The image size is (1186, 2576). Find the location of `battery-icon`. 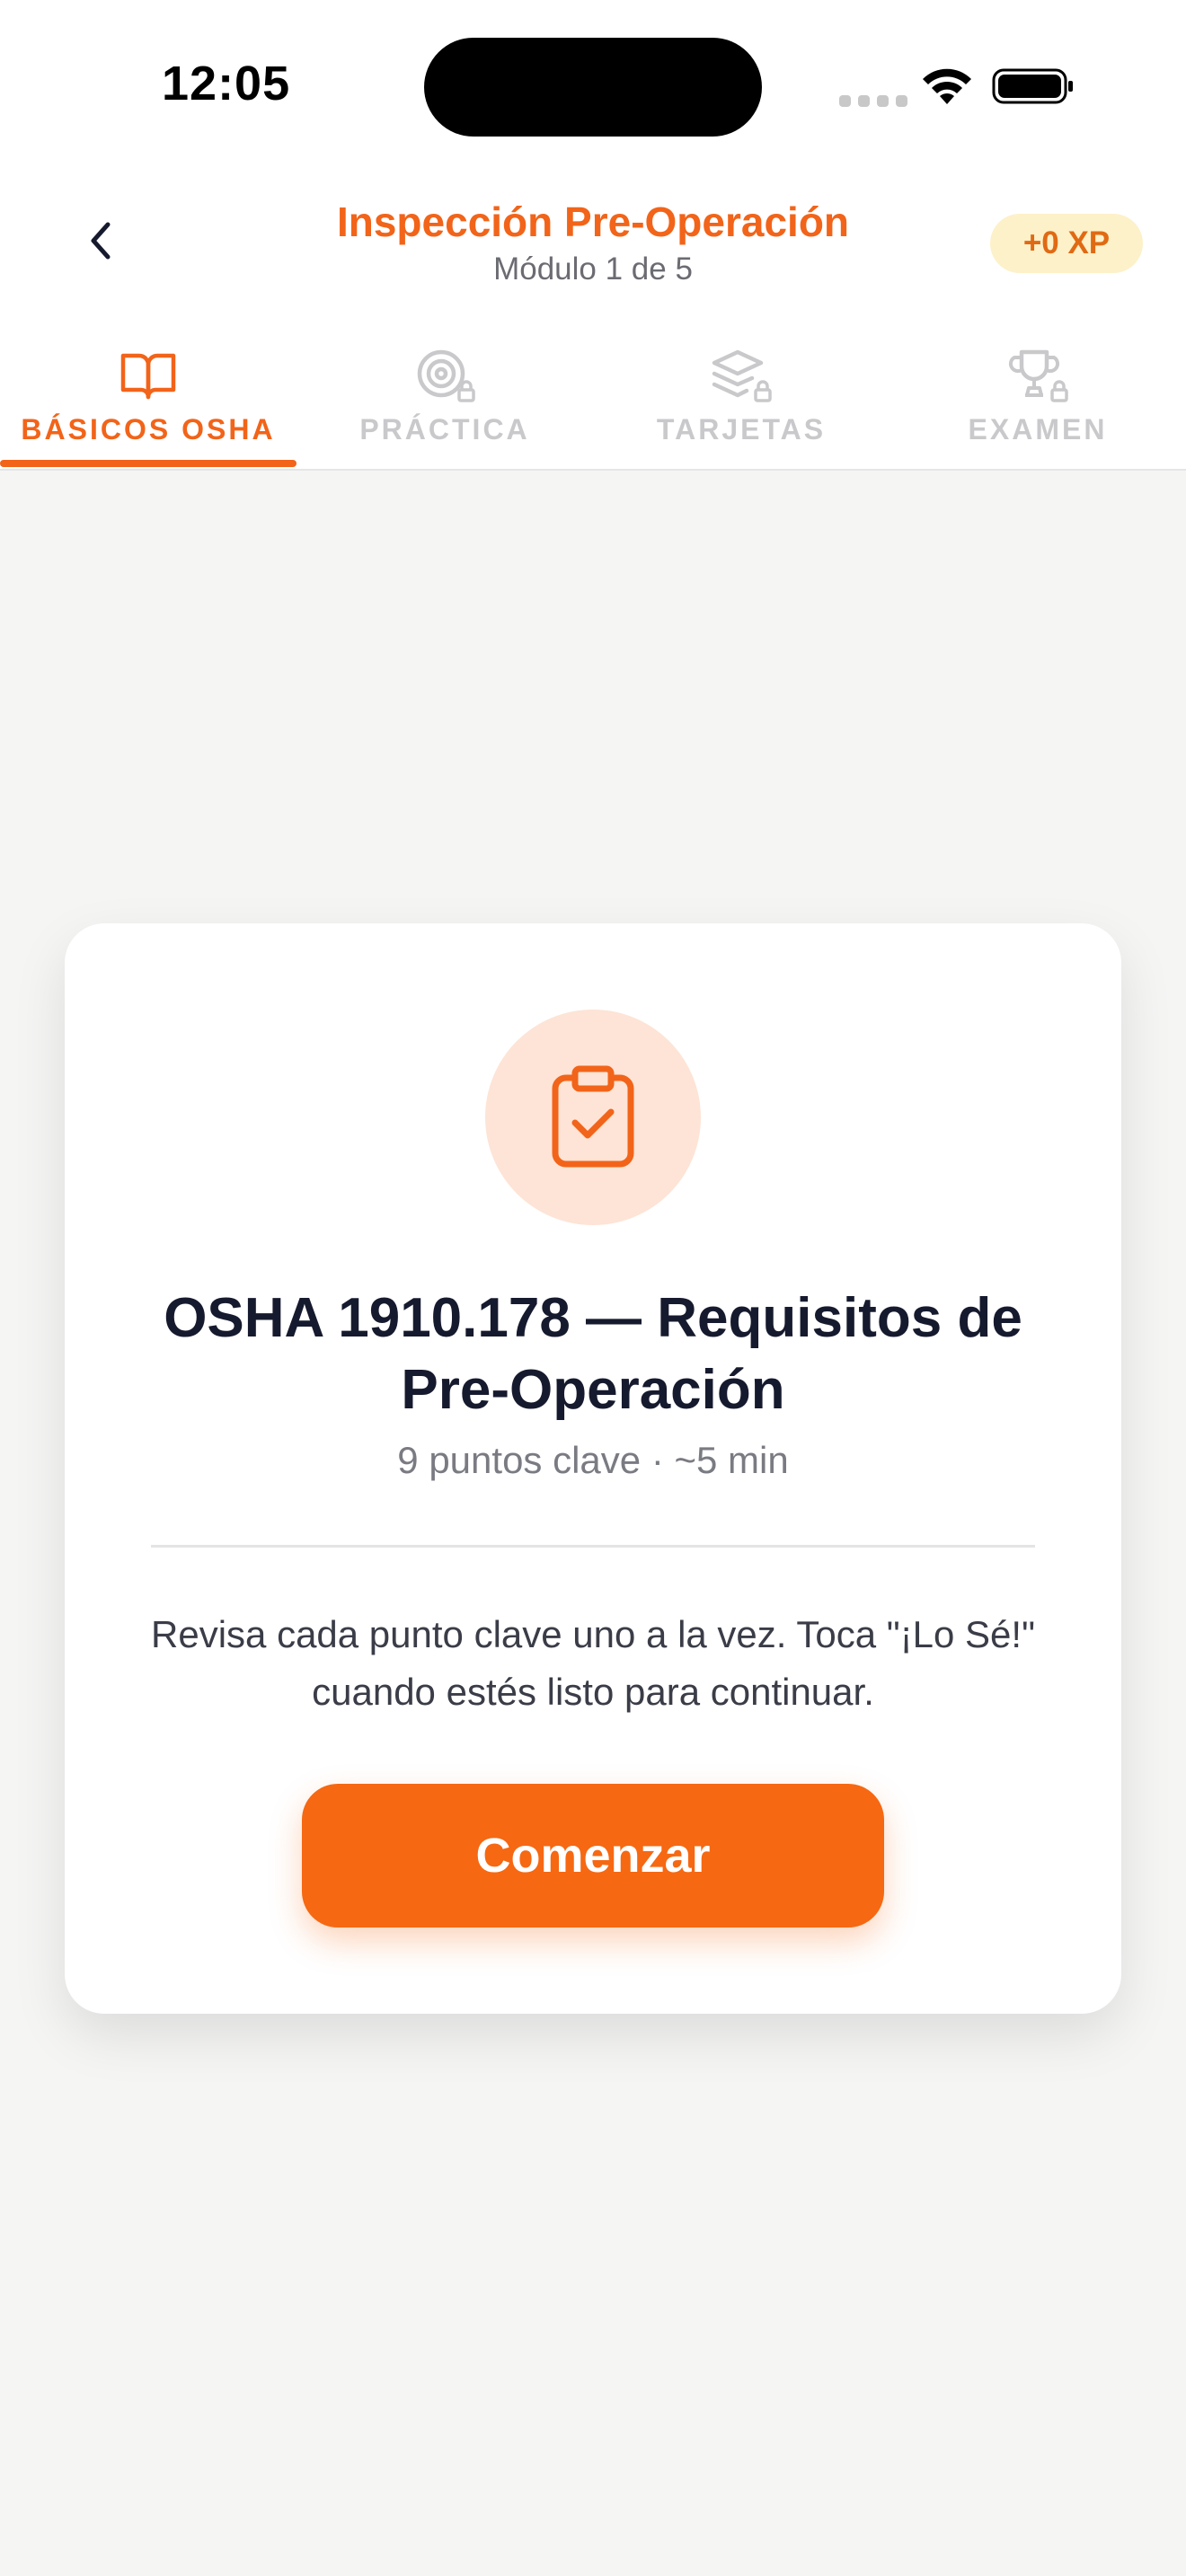

battery-icon is located at coordinates (1032, 86).